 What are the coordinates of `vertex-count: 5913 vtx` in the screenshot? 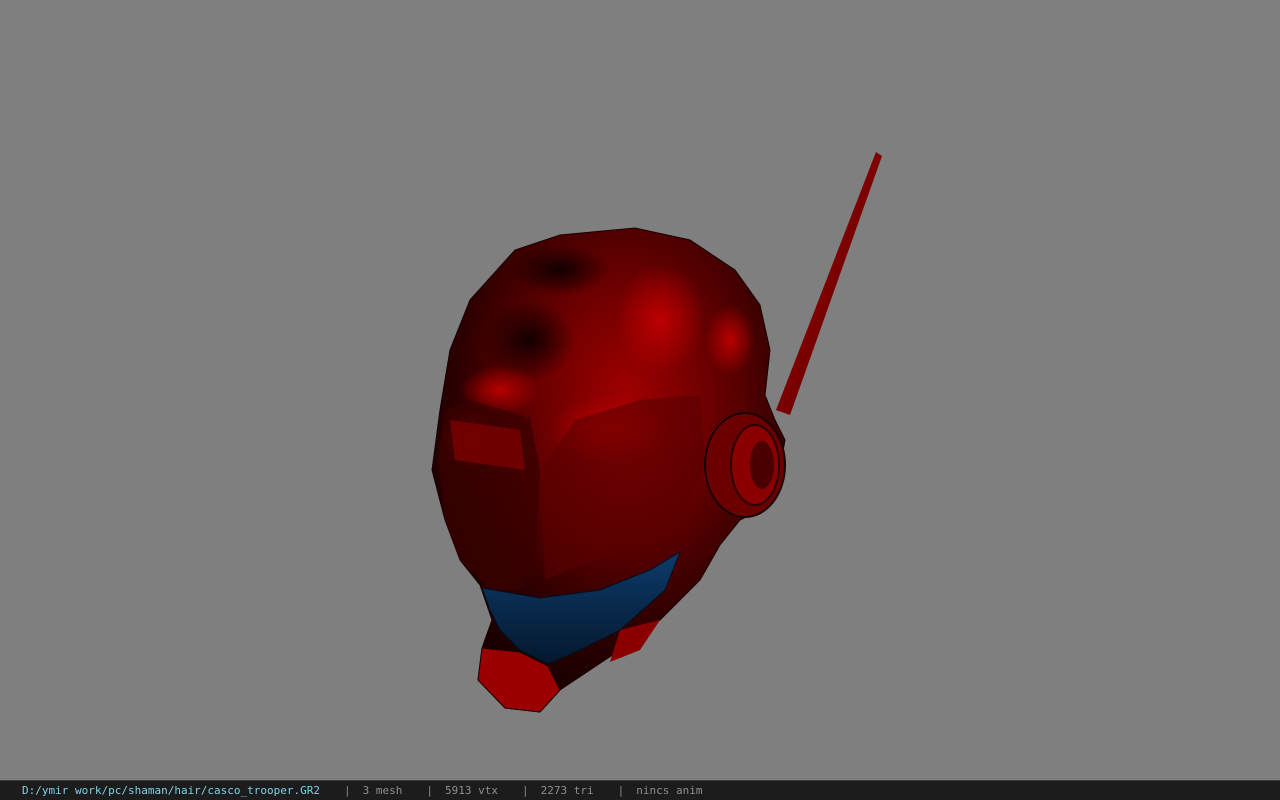 It's located at (471, 790).